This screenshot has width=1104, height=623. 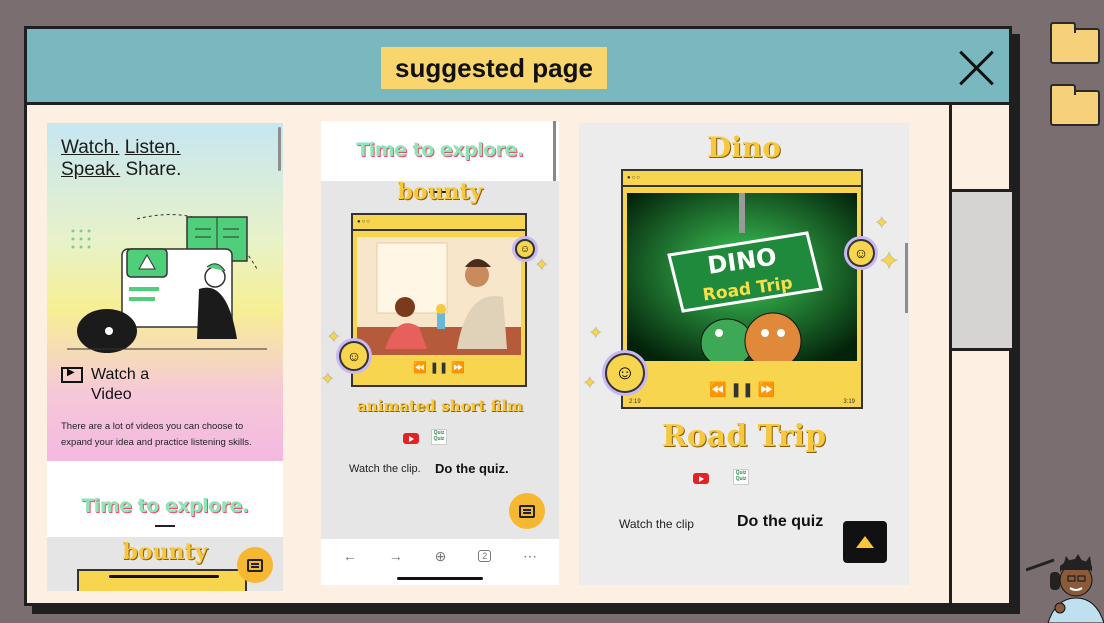 I want to click on watch-line: Video, so click(x=111, y=394).